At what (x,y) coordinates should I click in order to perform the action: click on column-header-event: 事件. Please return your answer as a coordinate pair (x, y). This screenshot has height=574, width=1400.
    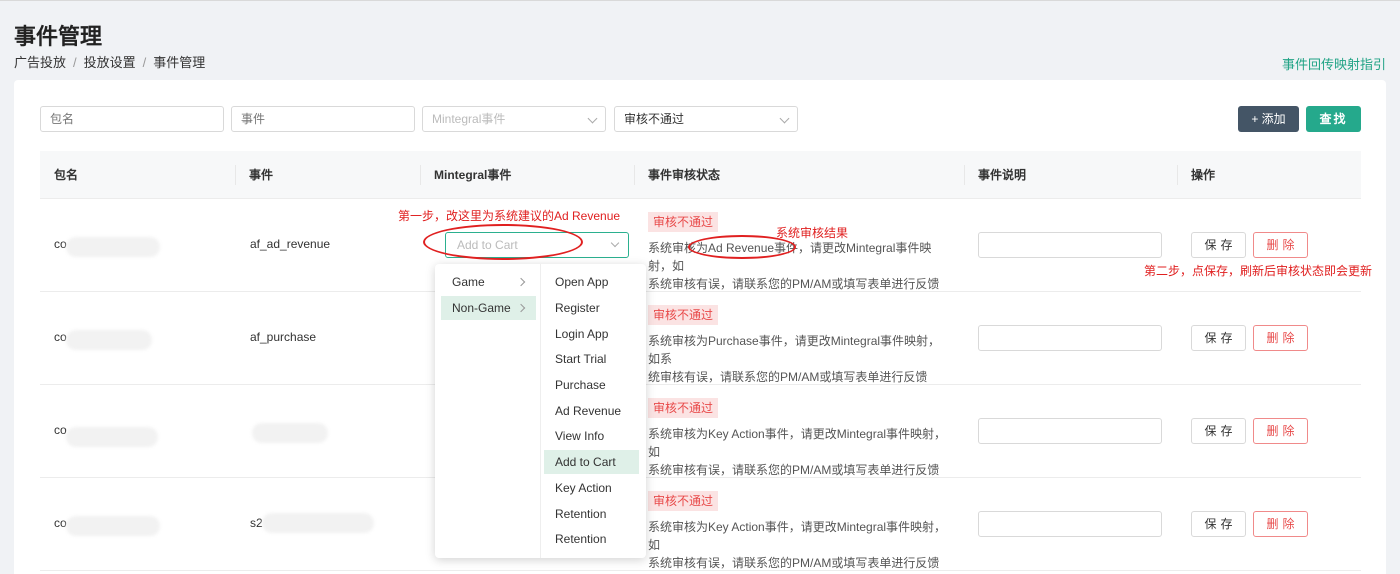
    Looking at the image, I should click on (261, 175).